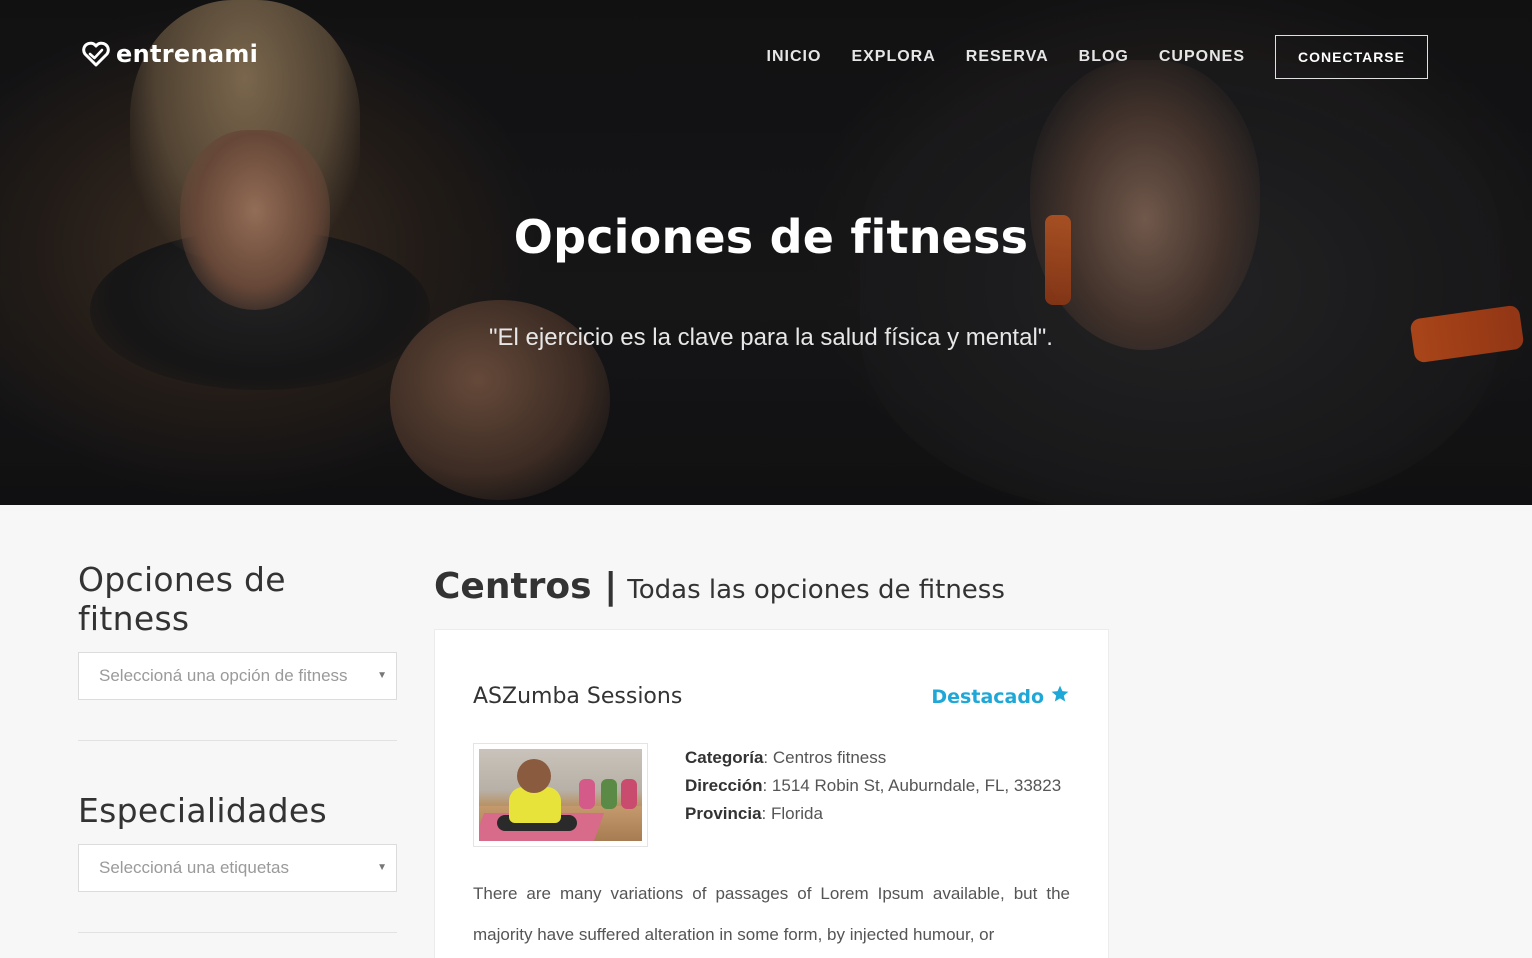  What do you see at coordinates (873, 814) in the screenshot?
I see `province-row: Provincia: Florida` at bounding box center [873, 814].